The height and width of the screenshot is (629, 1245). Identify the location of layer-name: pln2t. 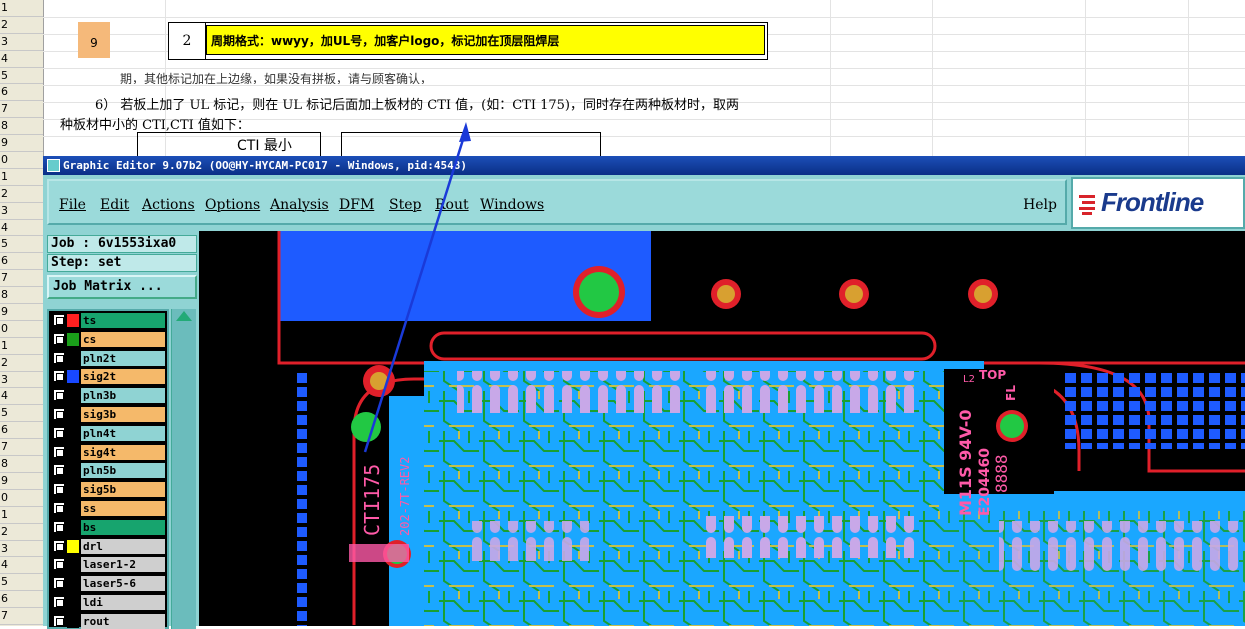
(123, 358).